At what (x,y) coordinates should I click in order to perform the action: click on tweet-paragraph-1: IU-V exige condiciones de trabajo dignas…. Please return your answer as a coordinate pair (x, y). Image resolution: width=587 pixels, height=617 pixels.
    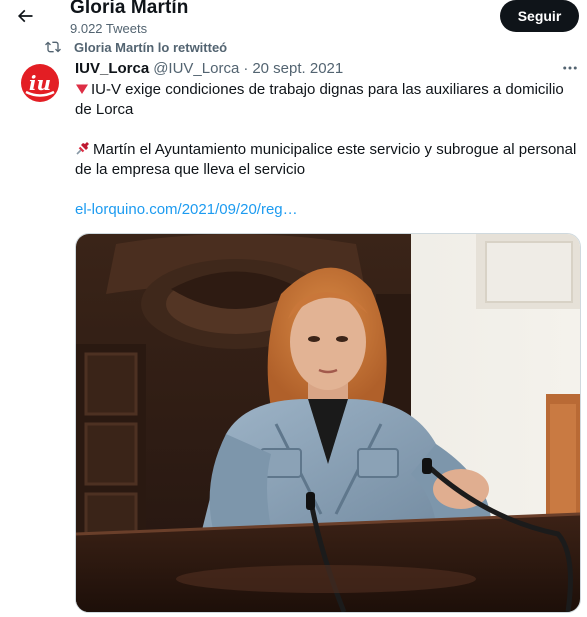
    Looking at the image, I should click on (328, 100).